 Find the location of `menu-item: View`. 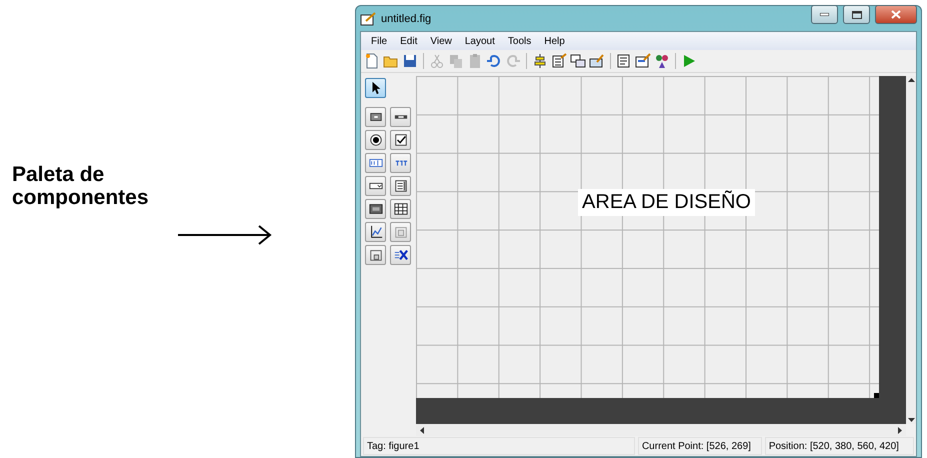

menu-item: View is located at coordinates (441, 41).